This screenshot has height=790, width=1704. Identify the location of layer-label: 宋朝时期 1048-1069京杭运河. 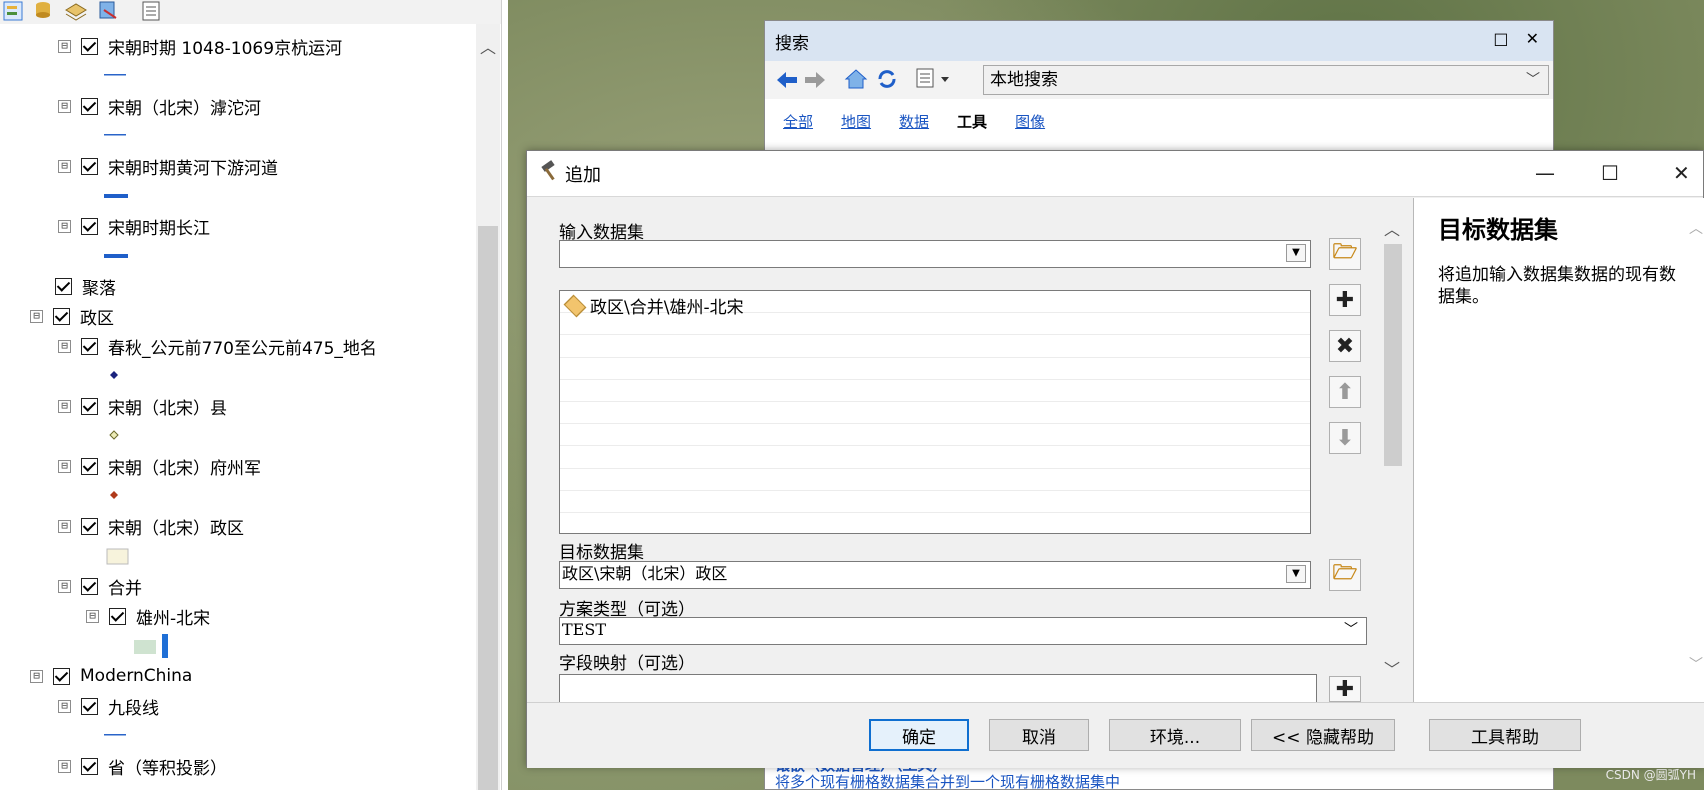
(225, 46).